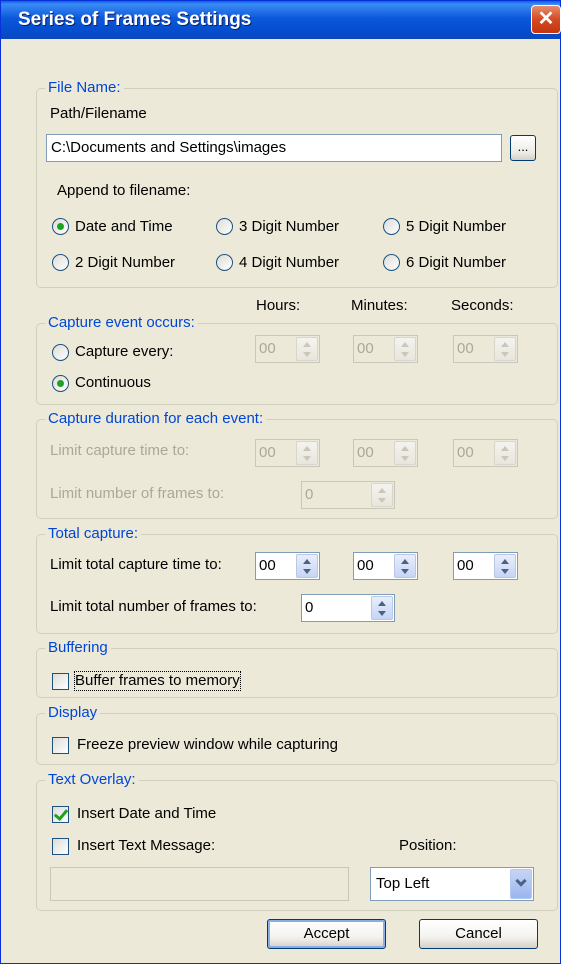 The image size is (561, 964). Describe the element at coordinates (147, 813) in the screenshot. I see `insert-datetime-label: Insert Date and Time` at that location.